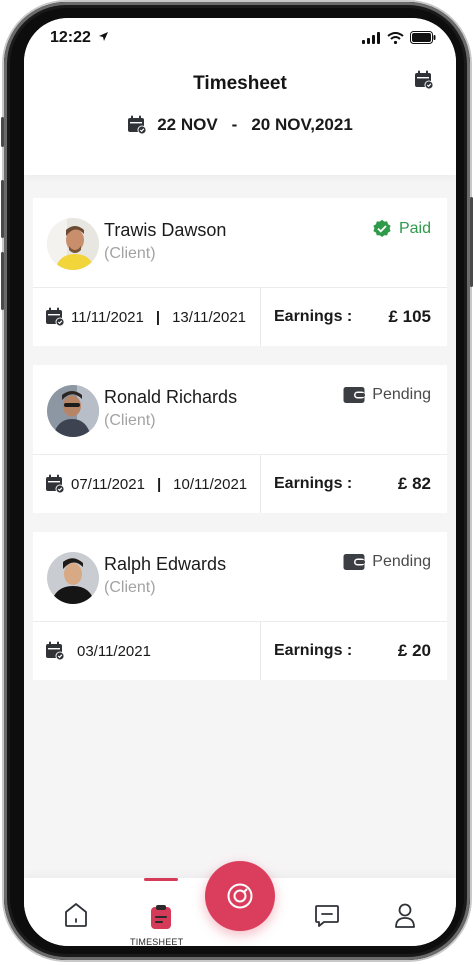  Describe the element at coordinates (240, 83) in the screenshot. I see `page-title: Timesheet` at that location.